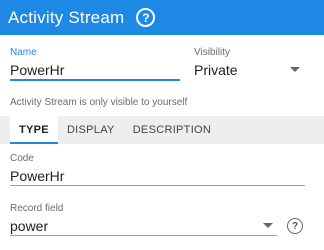 This screenshot has width=324, height=250. I want to click on help-icon: ?, so click(146, 17).